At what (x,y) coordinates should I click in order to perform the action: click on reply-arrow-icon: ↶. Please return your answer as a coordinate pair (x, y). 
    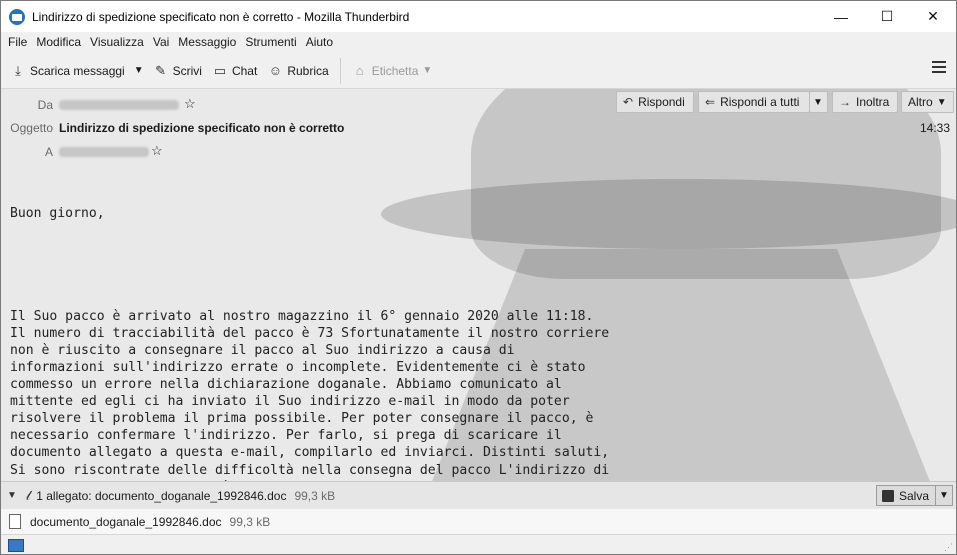
    Looking at the image, I should click on (628, 102).